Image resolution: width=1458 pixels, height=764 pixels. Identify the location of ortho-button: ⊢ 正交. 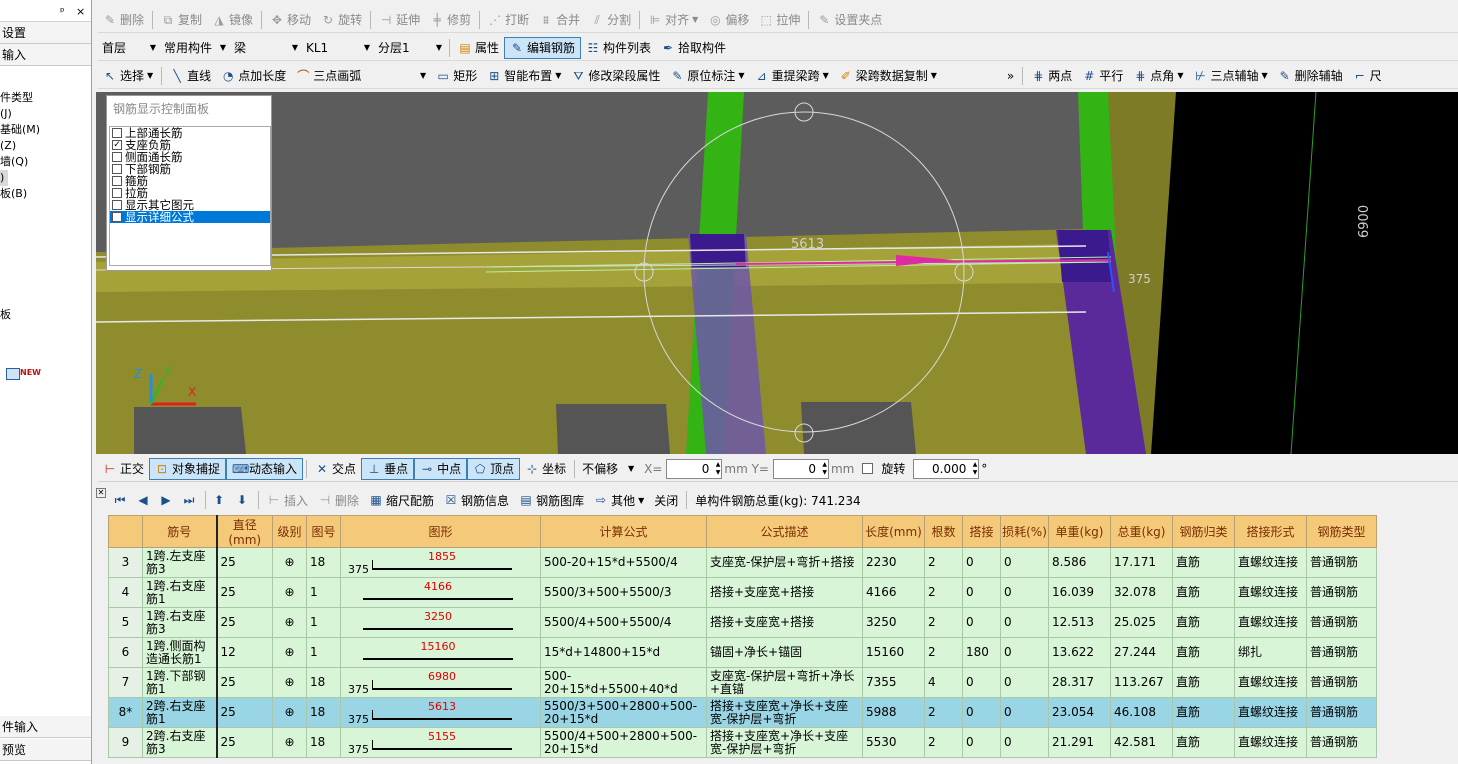
(123, 469).